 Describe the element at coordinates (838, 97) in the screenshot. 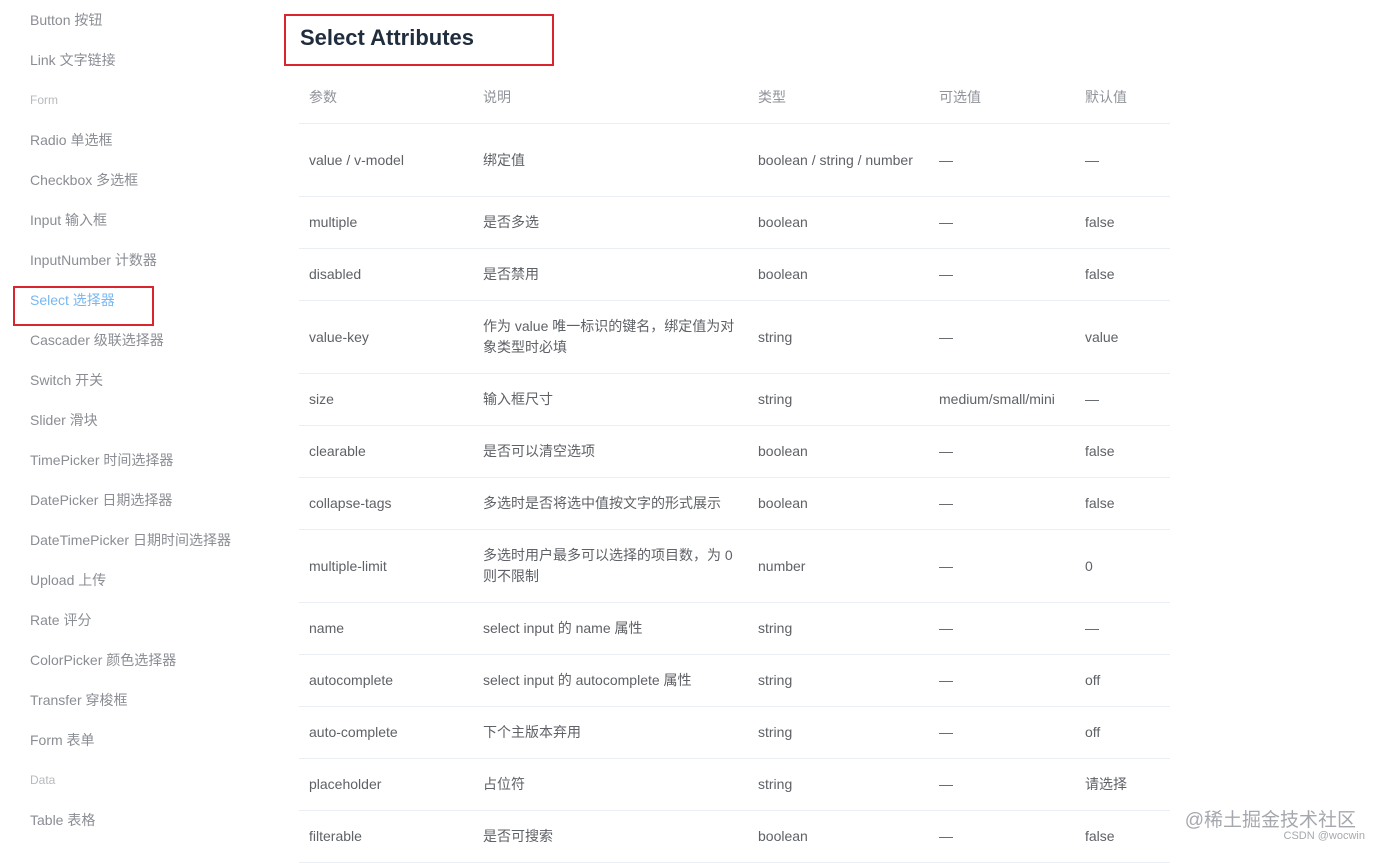

I see `header-type: 类型` at that location.